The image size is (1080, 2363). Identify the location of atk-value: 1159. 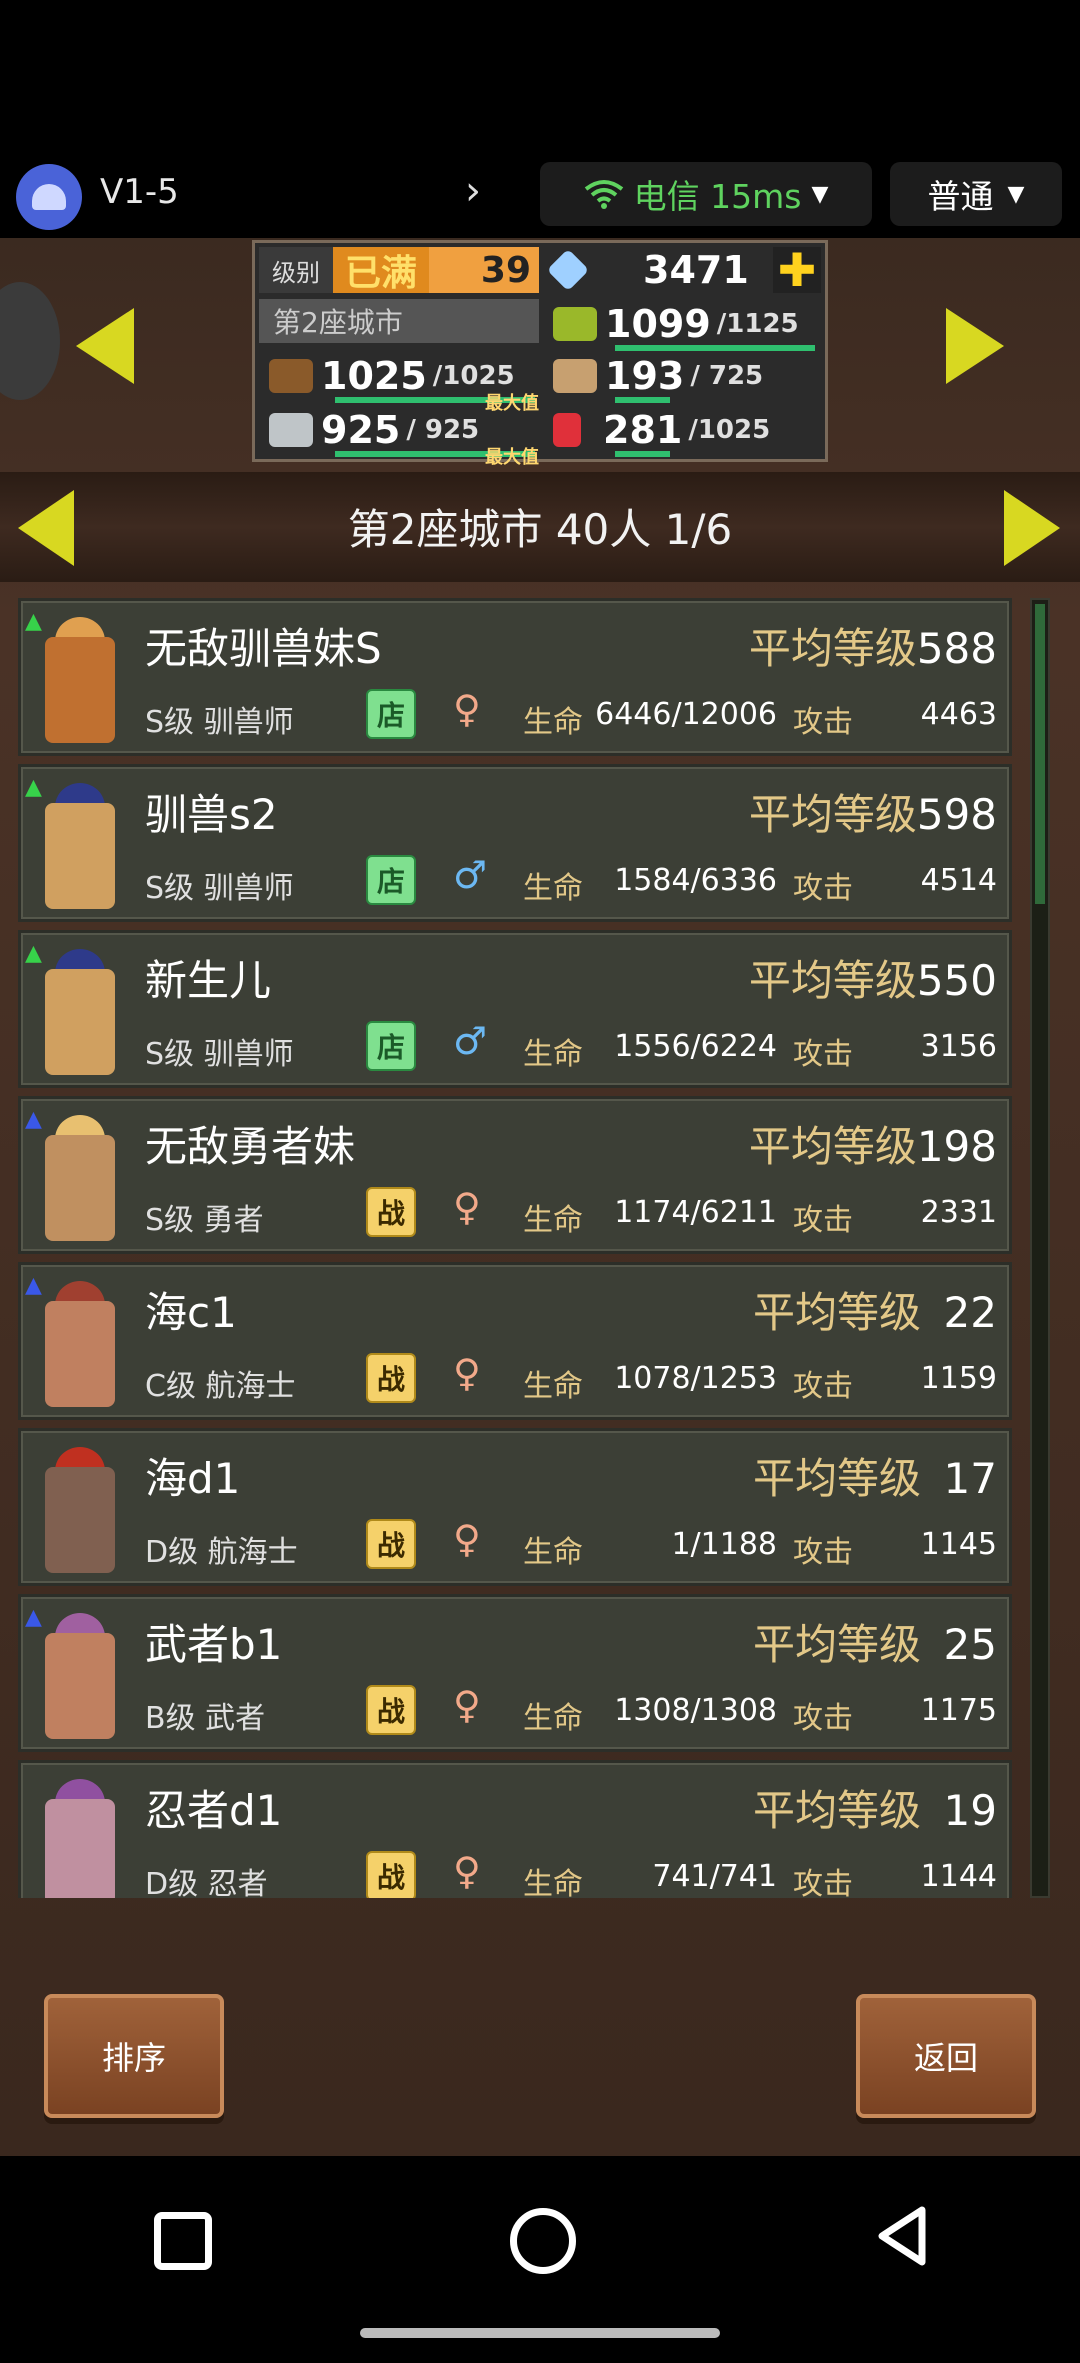
(958, 1378).